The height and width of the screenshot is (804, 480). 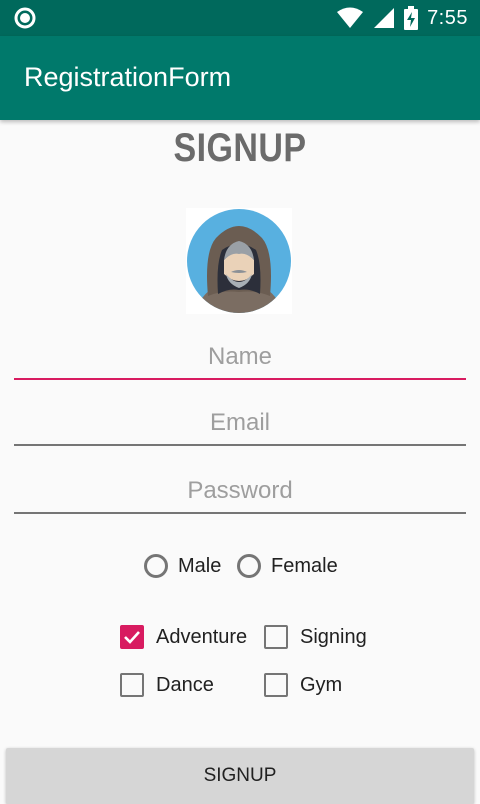 I want to click on battery-charging-icon, so click(x=411, y=18).